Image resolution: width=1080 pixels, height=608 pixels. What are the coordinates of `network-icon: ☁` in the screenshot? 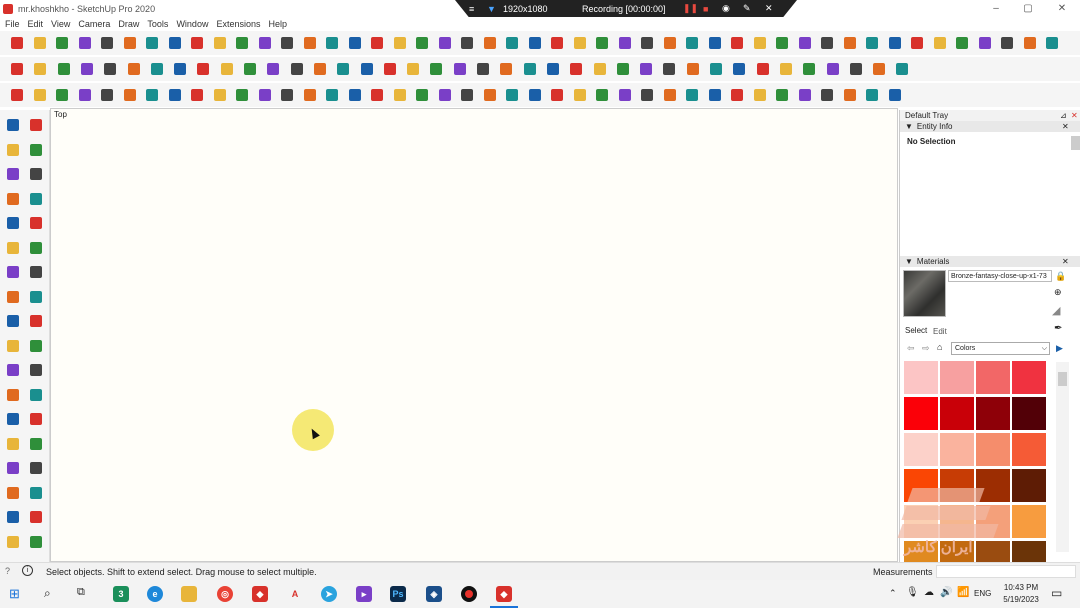 It's located at (929, 592).